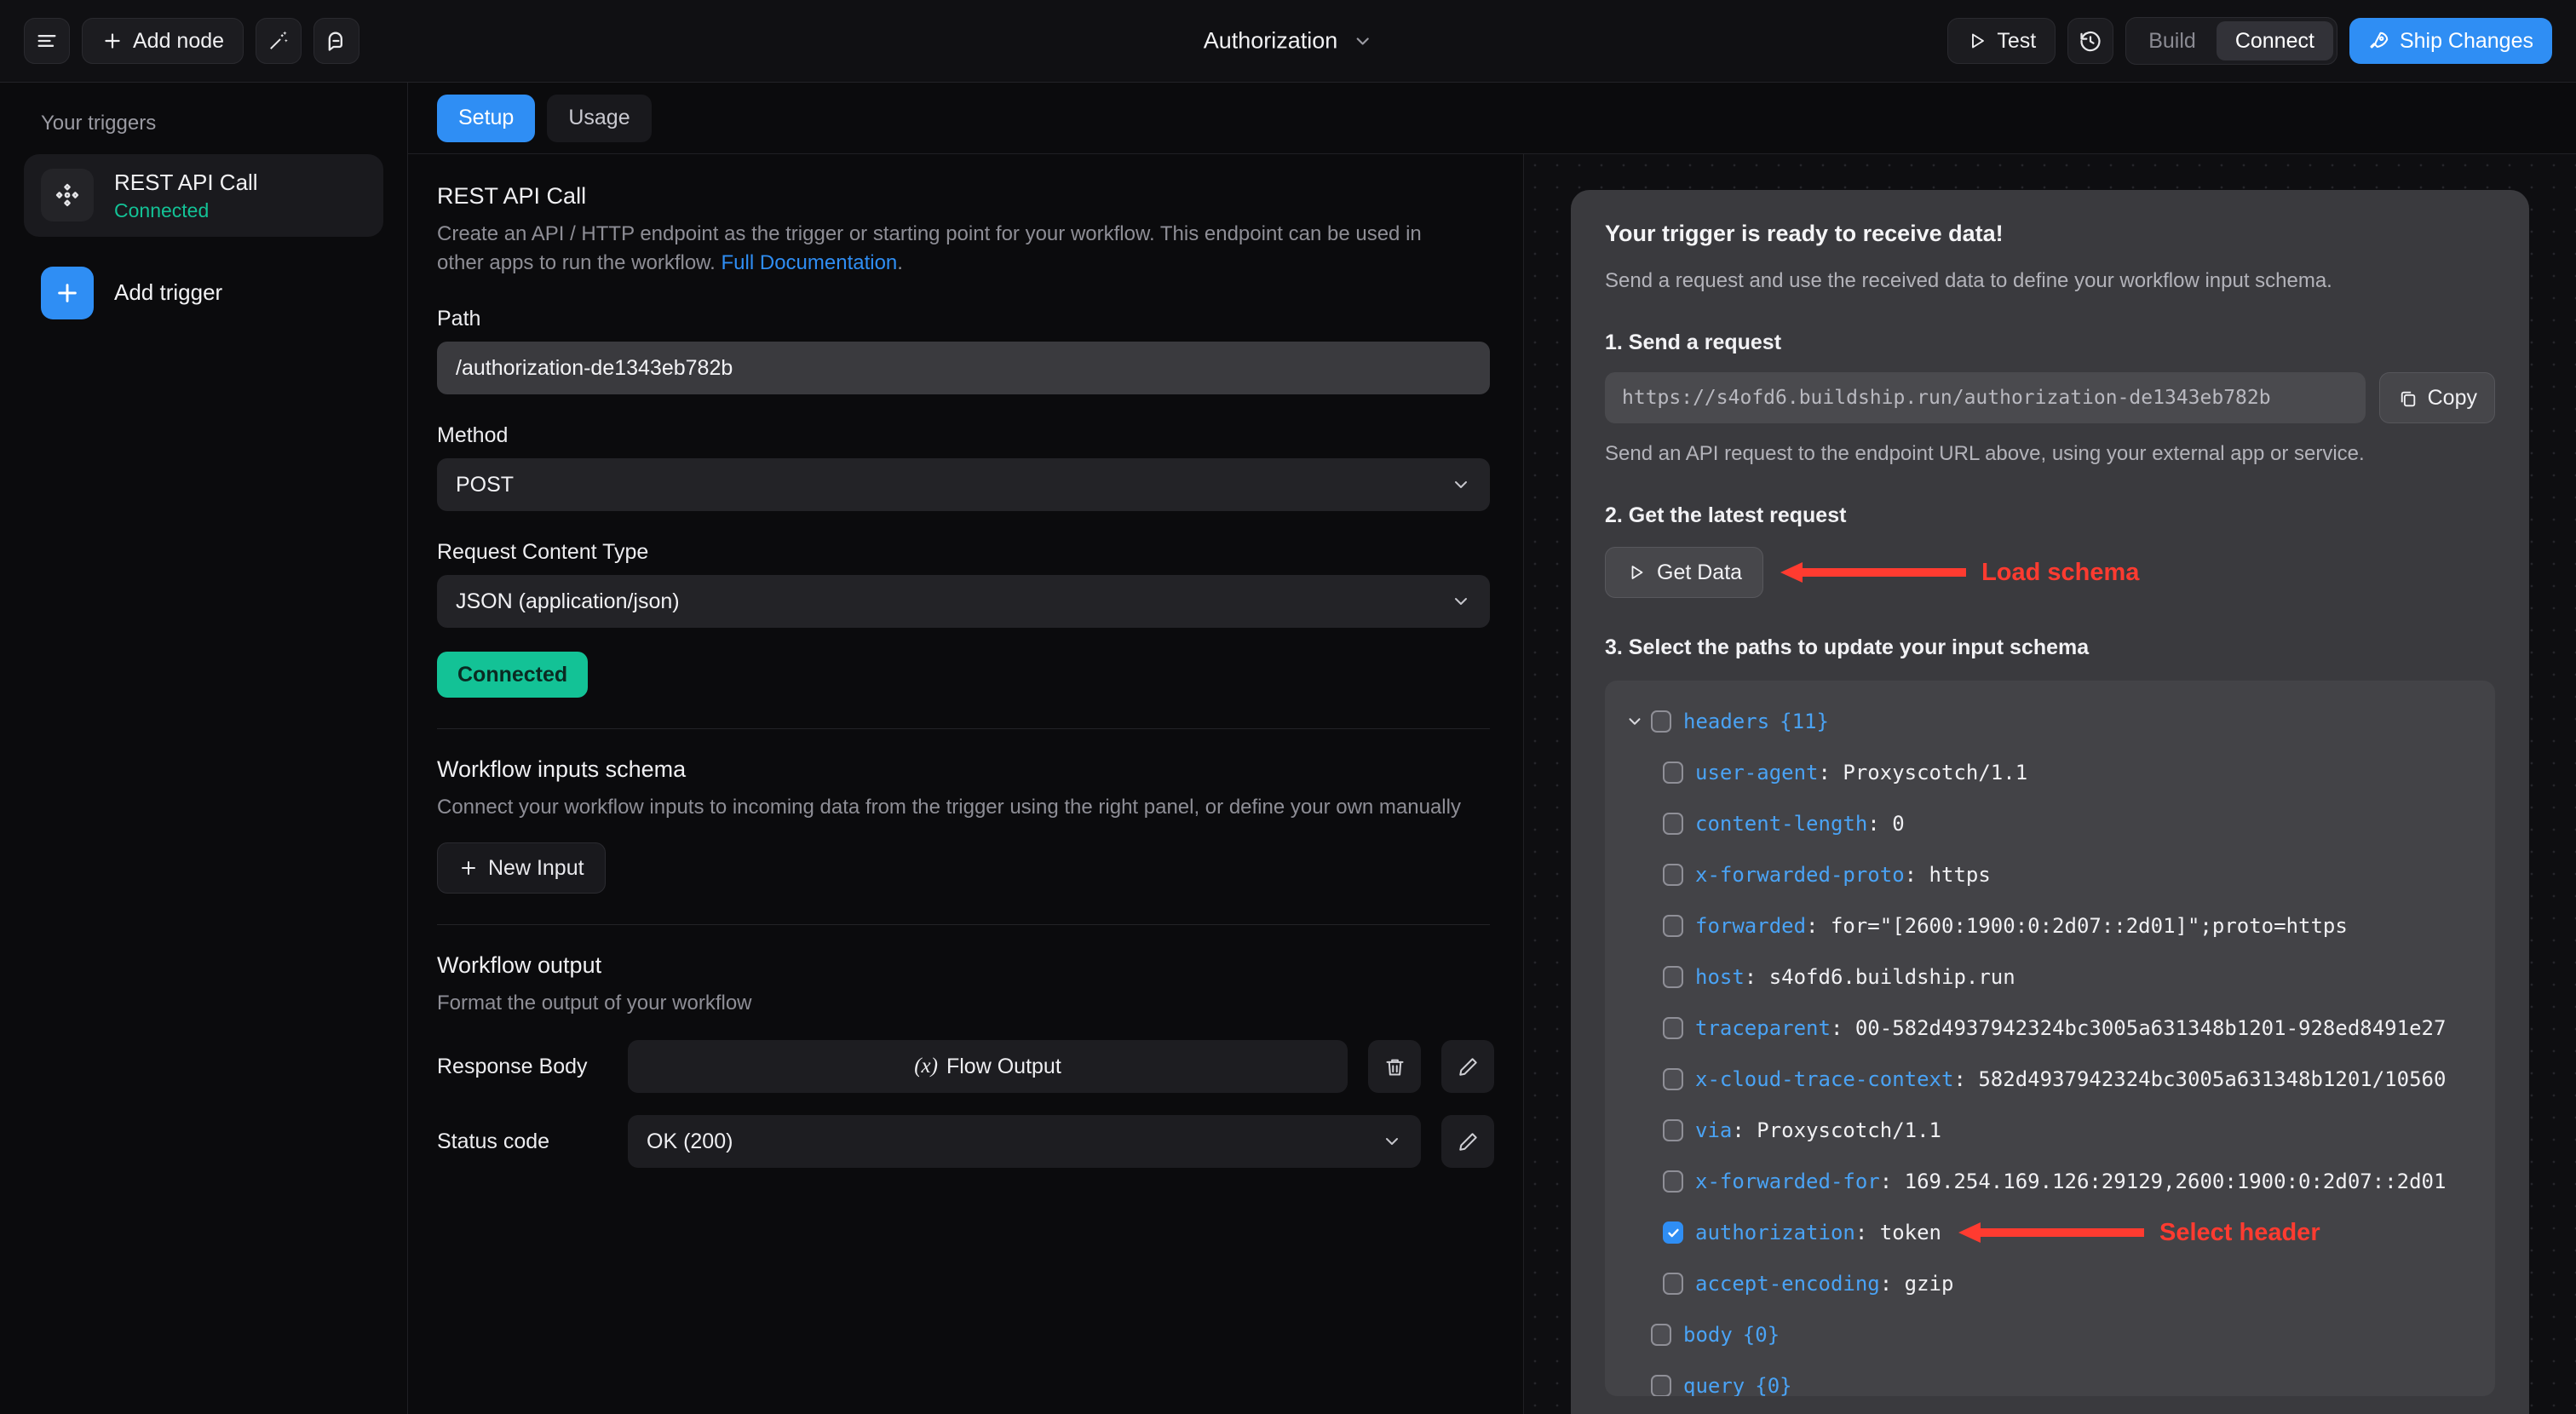 This screenshot has height=1414, width=2576. I want to click on request-content-type-label: Request Content Type, so click(543, 552).